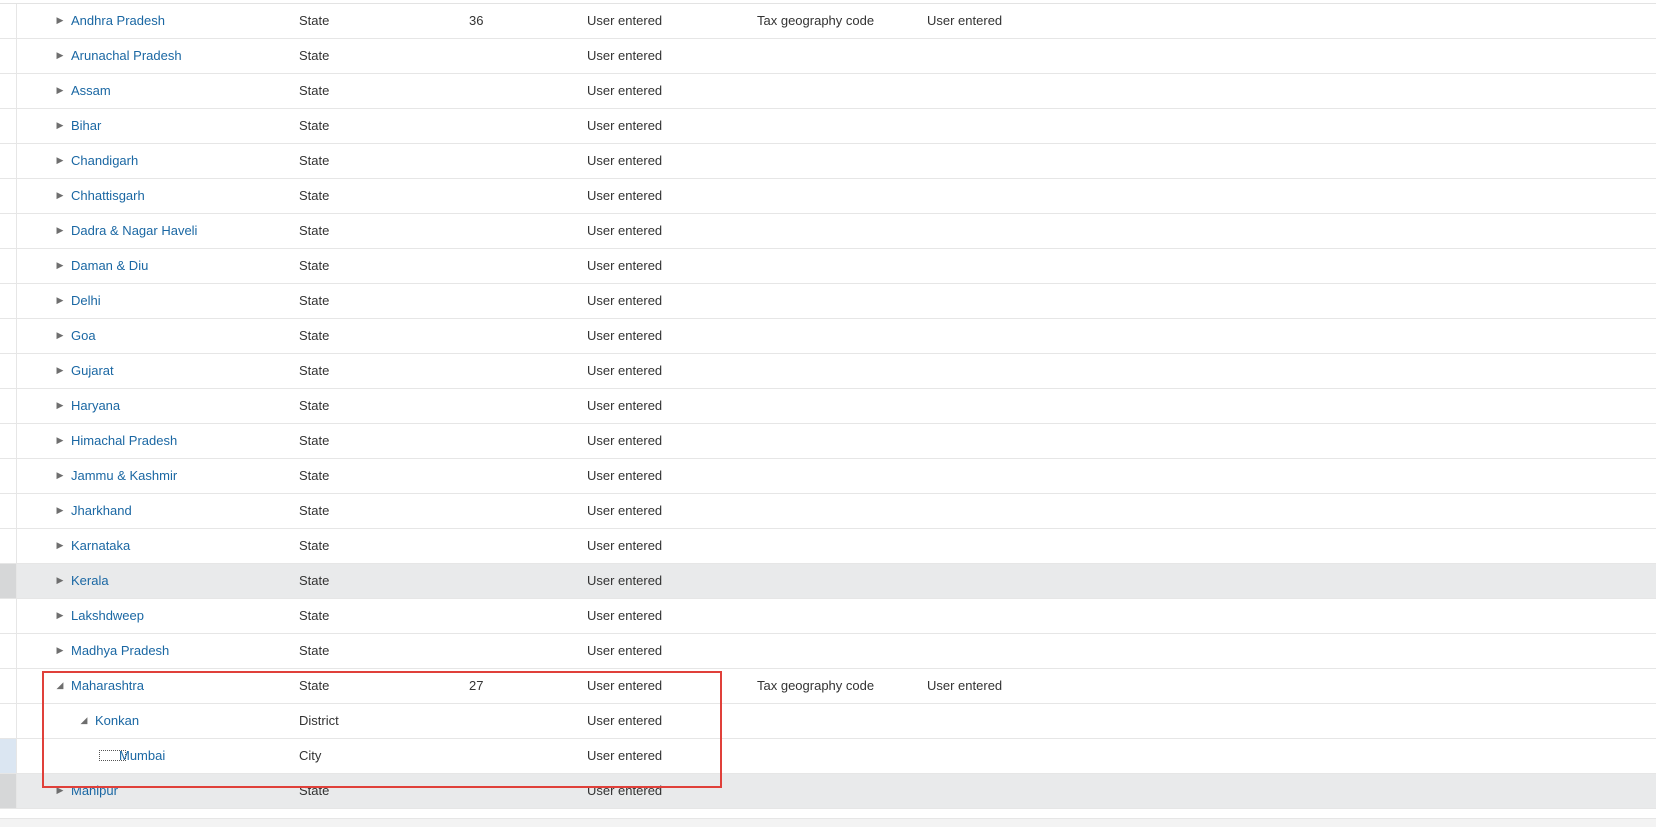  What do you see at coordinates (828, 91) in the screenshot?
I see `table-row: Assam State User entered` at bounding box center [828, 91].